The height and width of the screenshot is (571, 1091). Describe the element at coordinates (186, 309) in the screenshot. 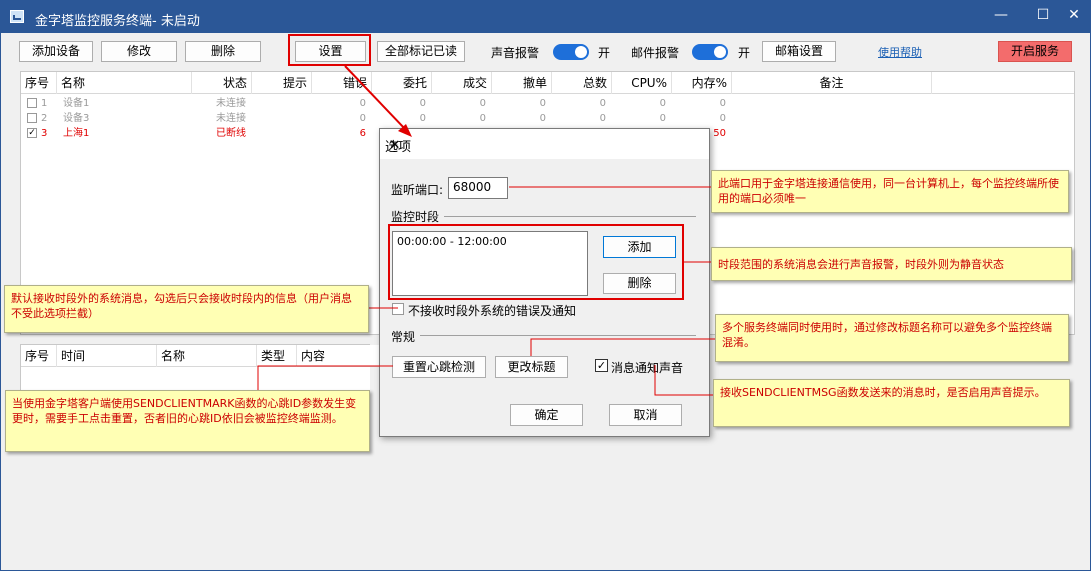

I see `no-receive-callout: 默认接收时段外的系统消息，勾选后只会接收时段内的信息（用户消息不受此选项拦截）` at that location.